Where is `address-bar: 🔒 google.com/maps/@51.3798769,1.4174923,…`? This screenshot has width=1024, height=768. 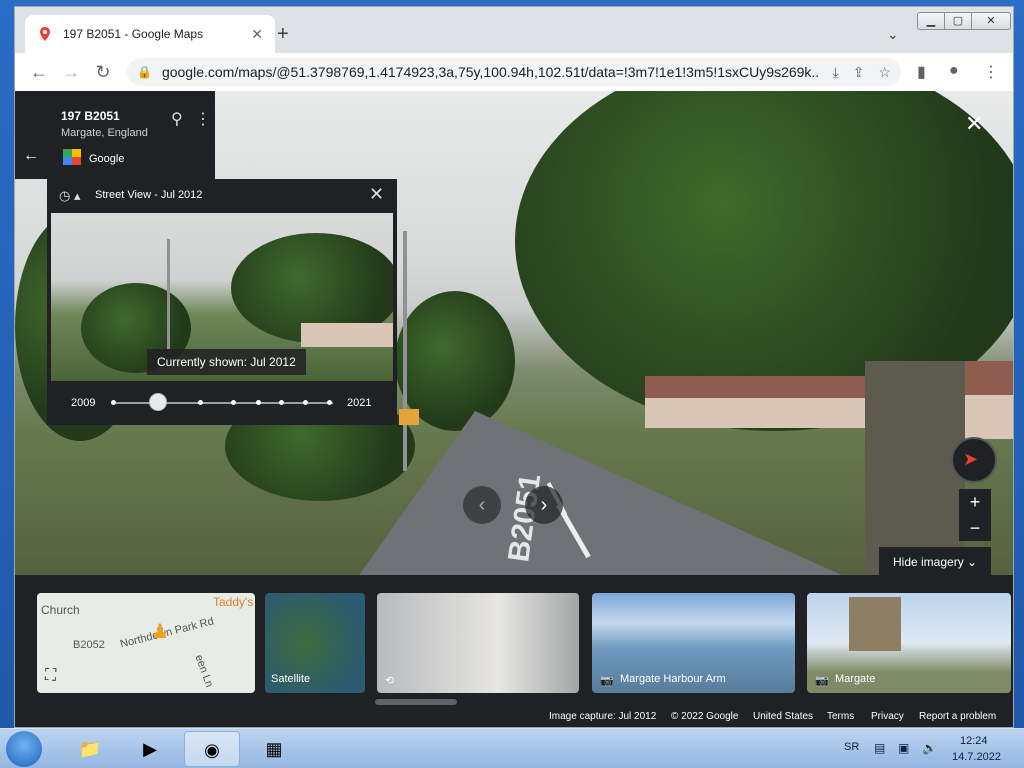 address-bar: 🔒 google.com/maps/@51.3798769,1.4174923,… is located at coordinates (514, 72).